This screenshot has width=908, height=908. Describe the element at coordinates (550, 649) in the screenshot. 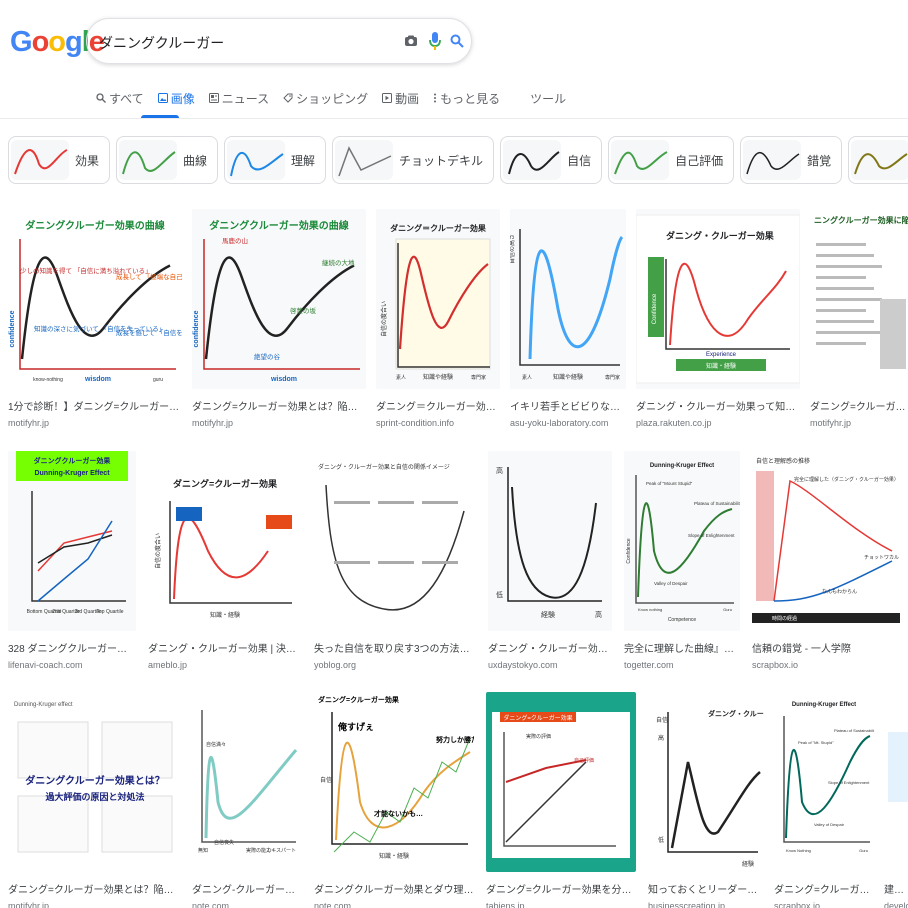

I see `result-title: ダニング・クルーガー効果 | UX TIMES` at that location.